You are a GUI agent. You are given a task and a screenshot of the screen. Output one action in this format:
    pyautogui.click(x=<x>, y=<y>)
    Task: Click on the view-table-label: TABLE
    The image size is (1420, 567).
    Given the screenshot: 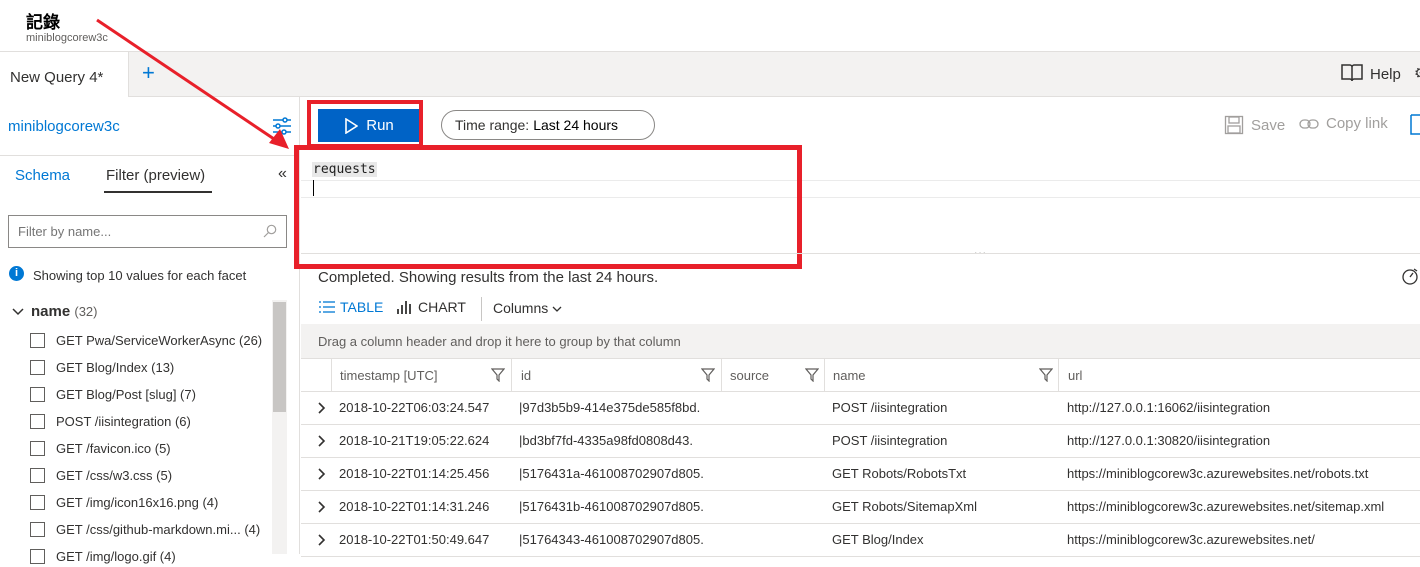 What is the action you would take?
    pyautogui.click(x=362, y=307)
    